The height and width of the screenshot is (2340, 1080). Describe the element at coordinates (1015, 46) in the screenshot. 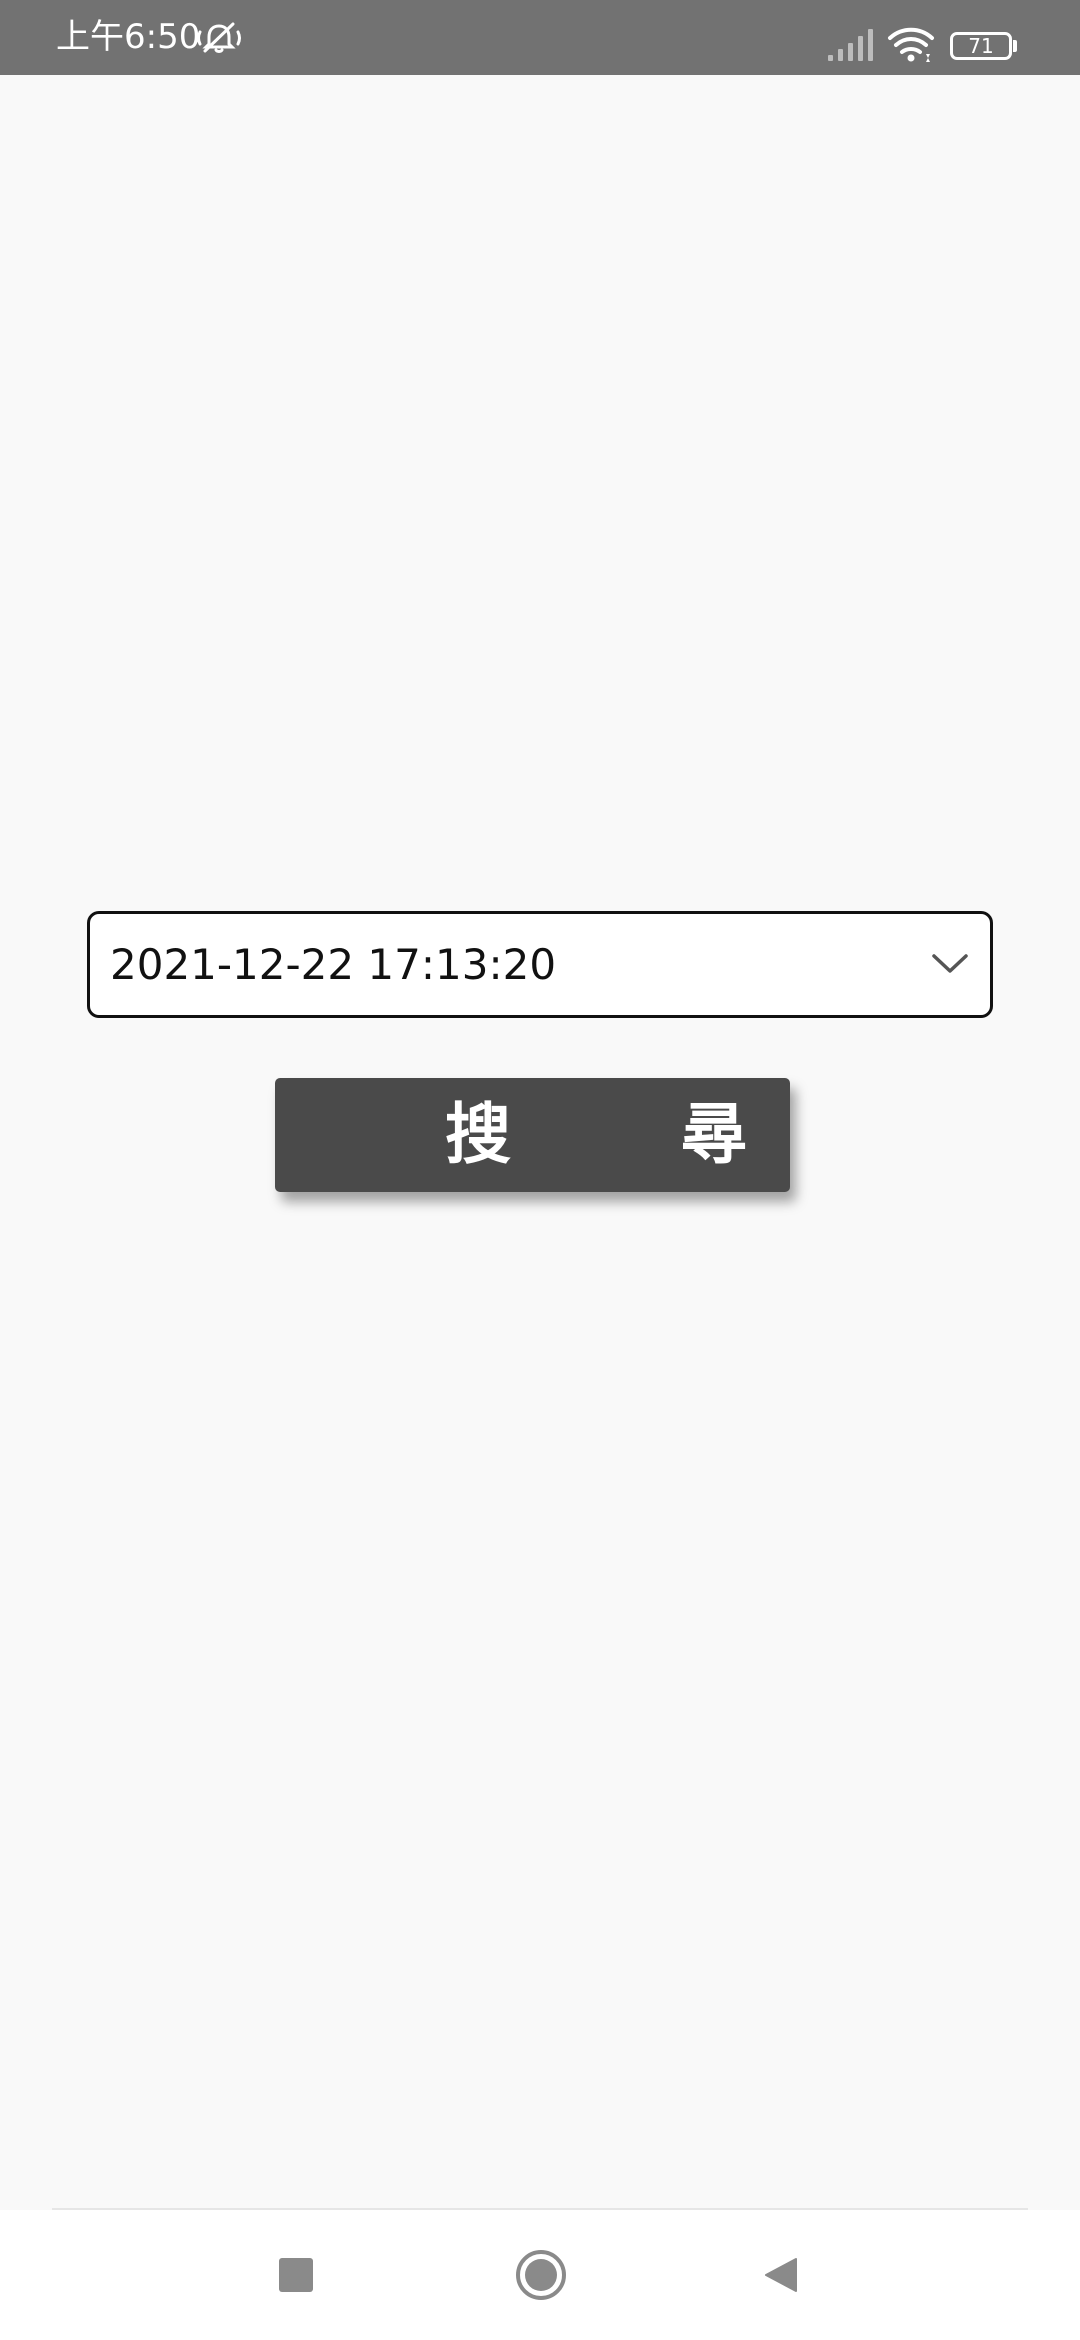

I see `battery-tip` at that location.